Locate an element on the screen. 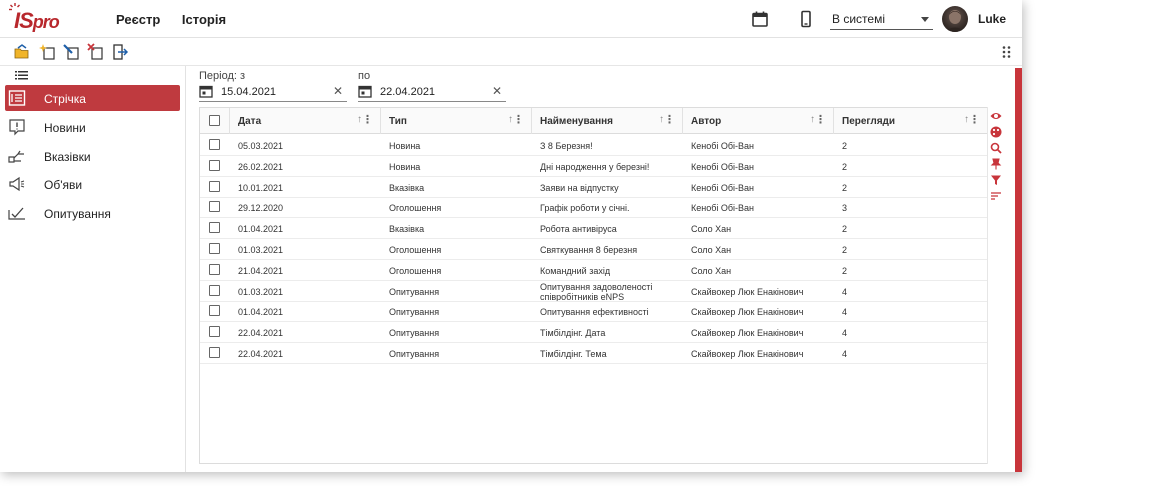  vertical-scrollbar is located at coordinates (1018, 270).